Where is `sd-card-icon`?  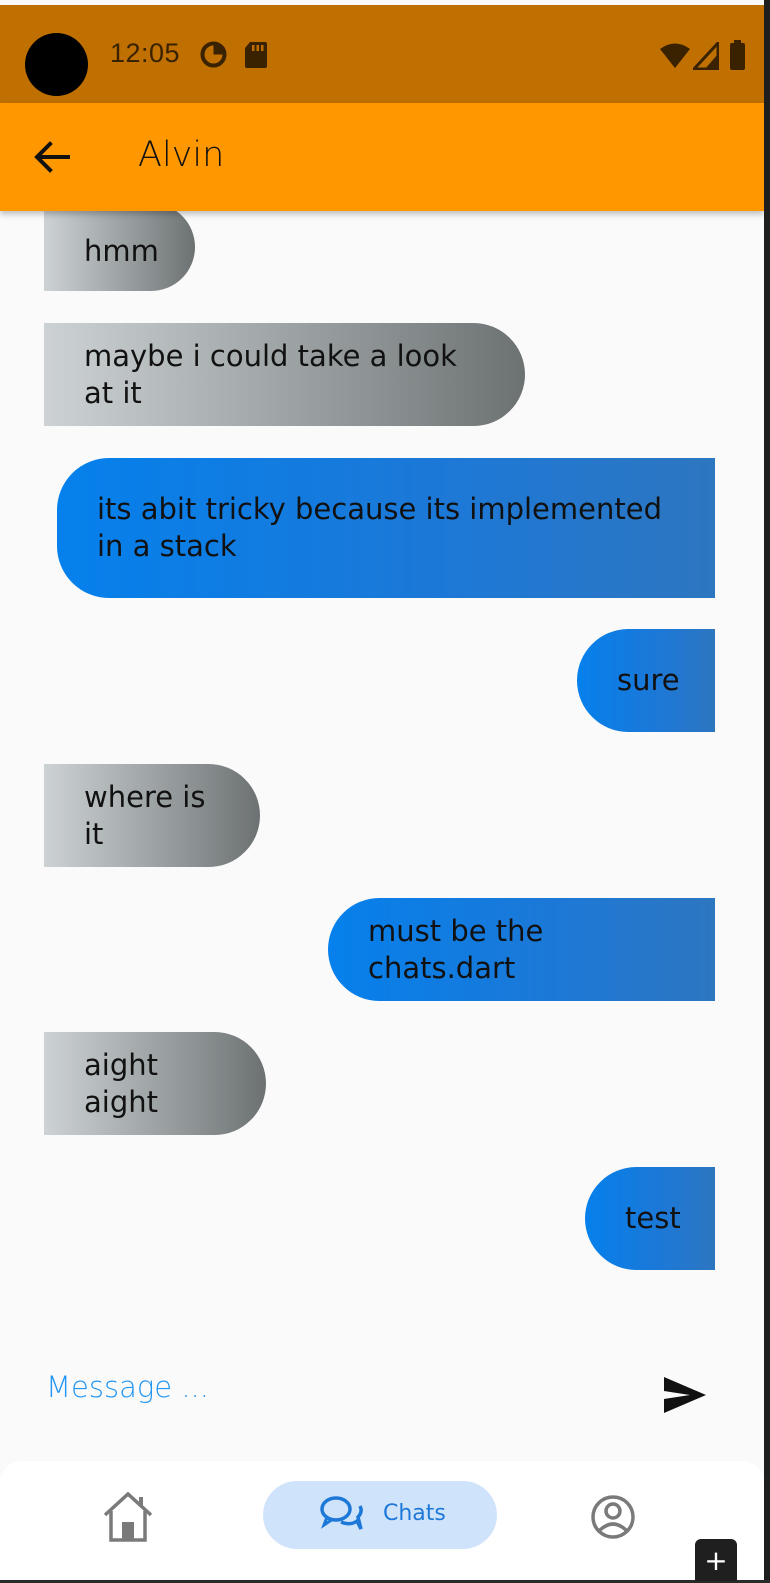 sd-card-icon is located at coordinates (256, 55).